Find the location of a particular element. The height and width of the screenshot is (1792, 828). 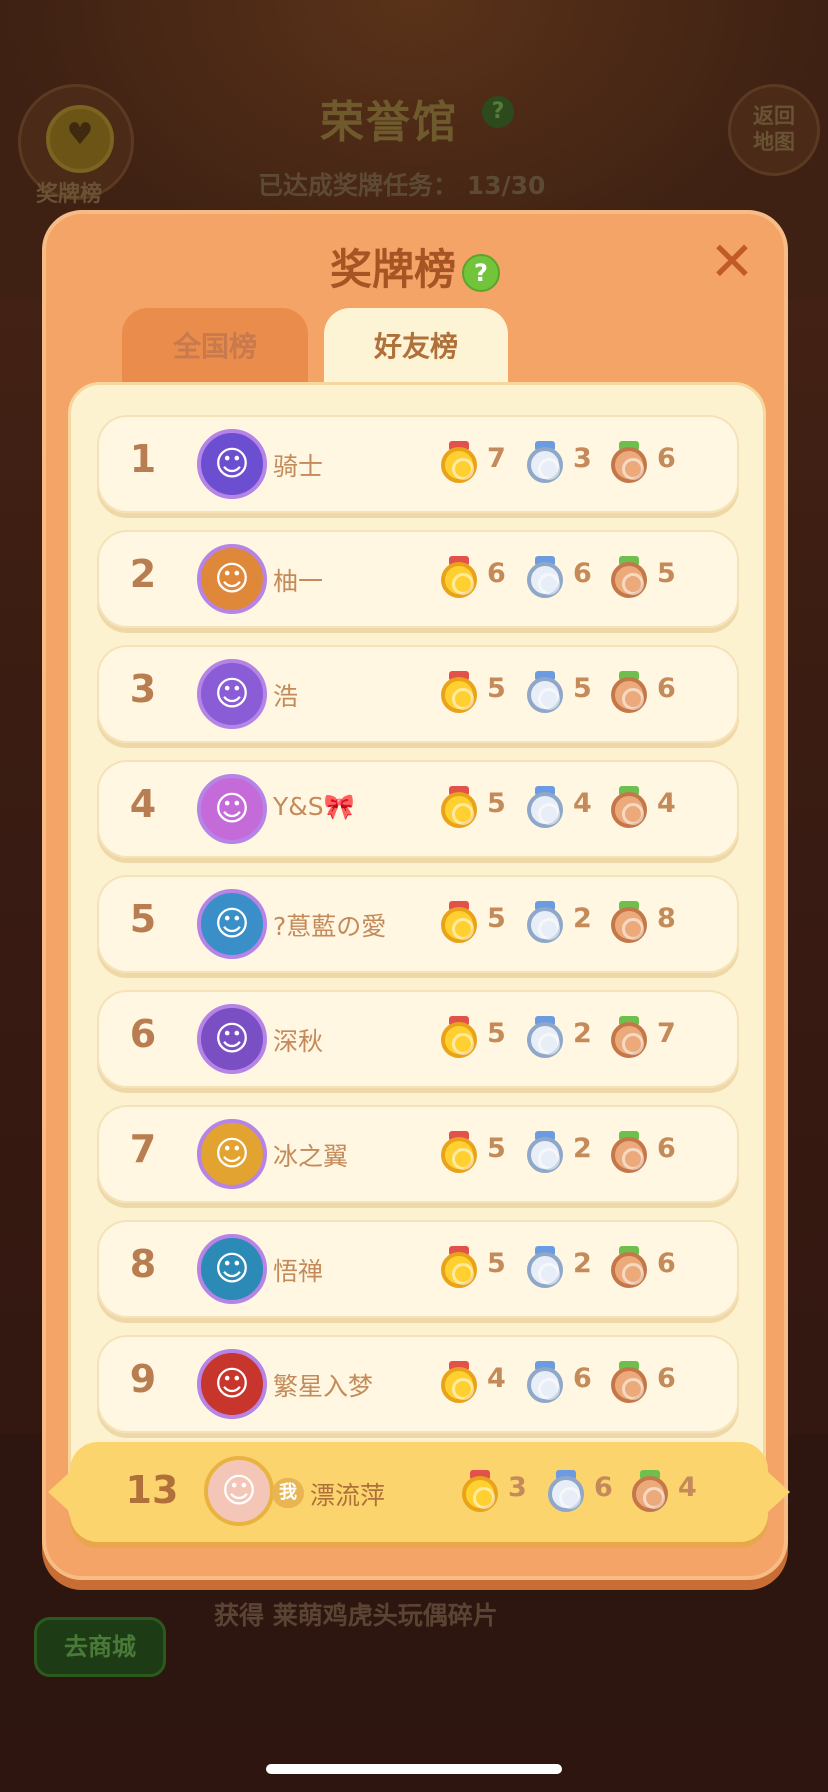

leaderboard-row: 9 ☺ 繁星入梦 4 6 6 is located at coordinates (418, 1384).